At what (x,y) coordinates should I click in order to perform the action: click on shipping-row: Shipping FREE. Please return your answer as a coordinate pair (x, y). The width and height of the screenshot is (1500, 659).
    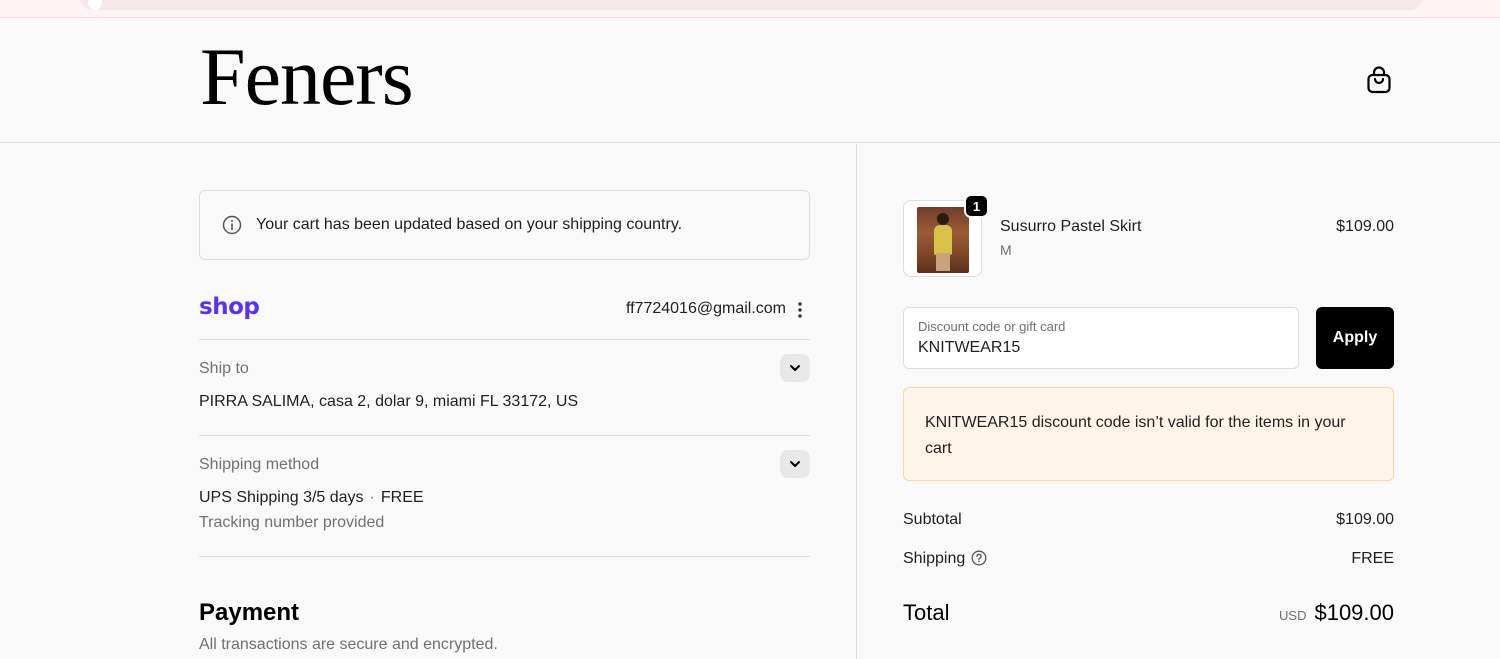
    Looking at the image, I should click on (1148, 559).